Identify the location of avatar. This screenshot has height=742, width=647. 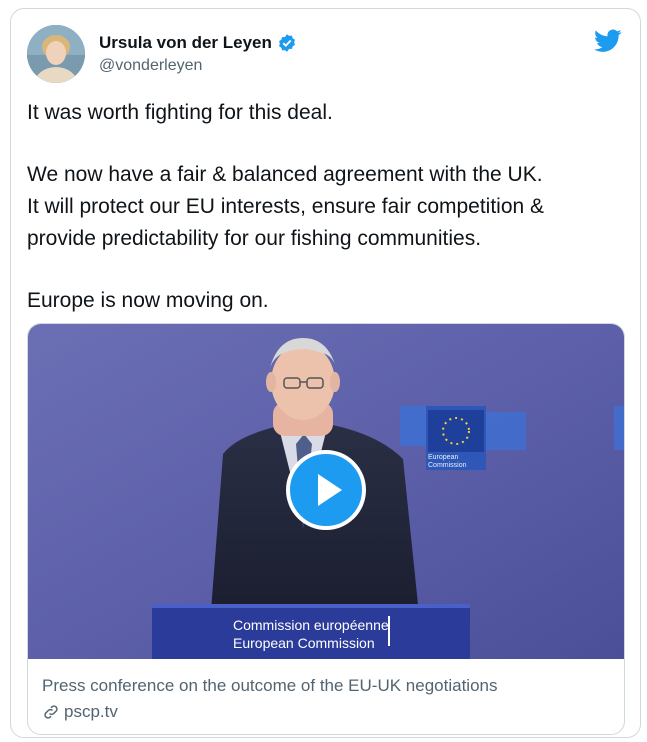
(56, 54).